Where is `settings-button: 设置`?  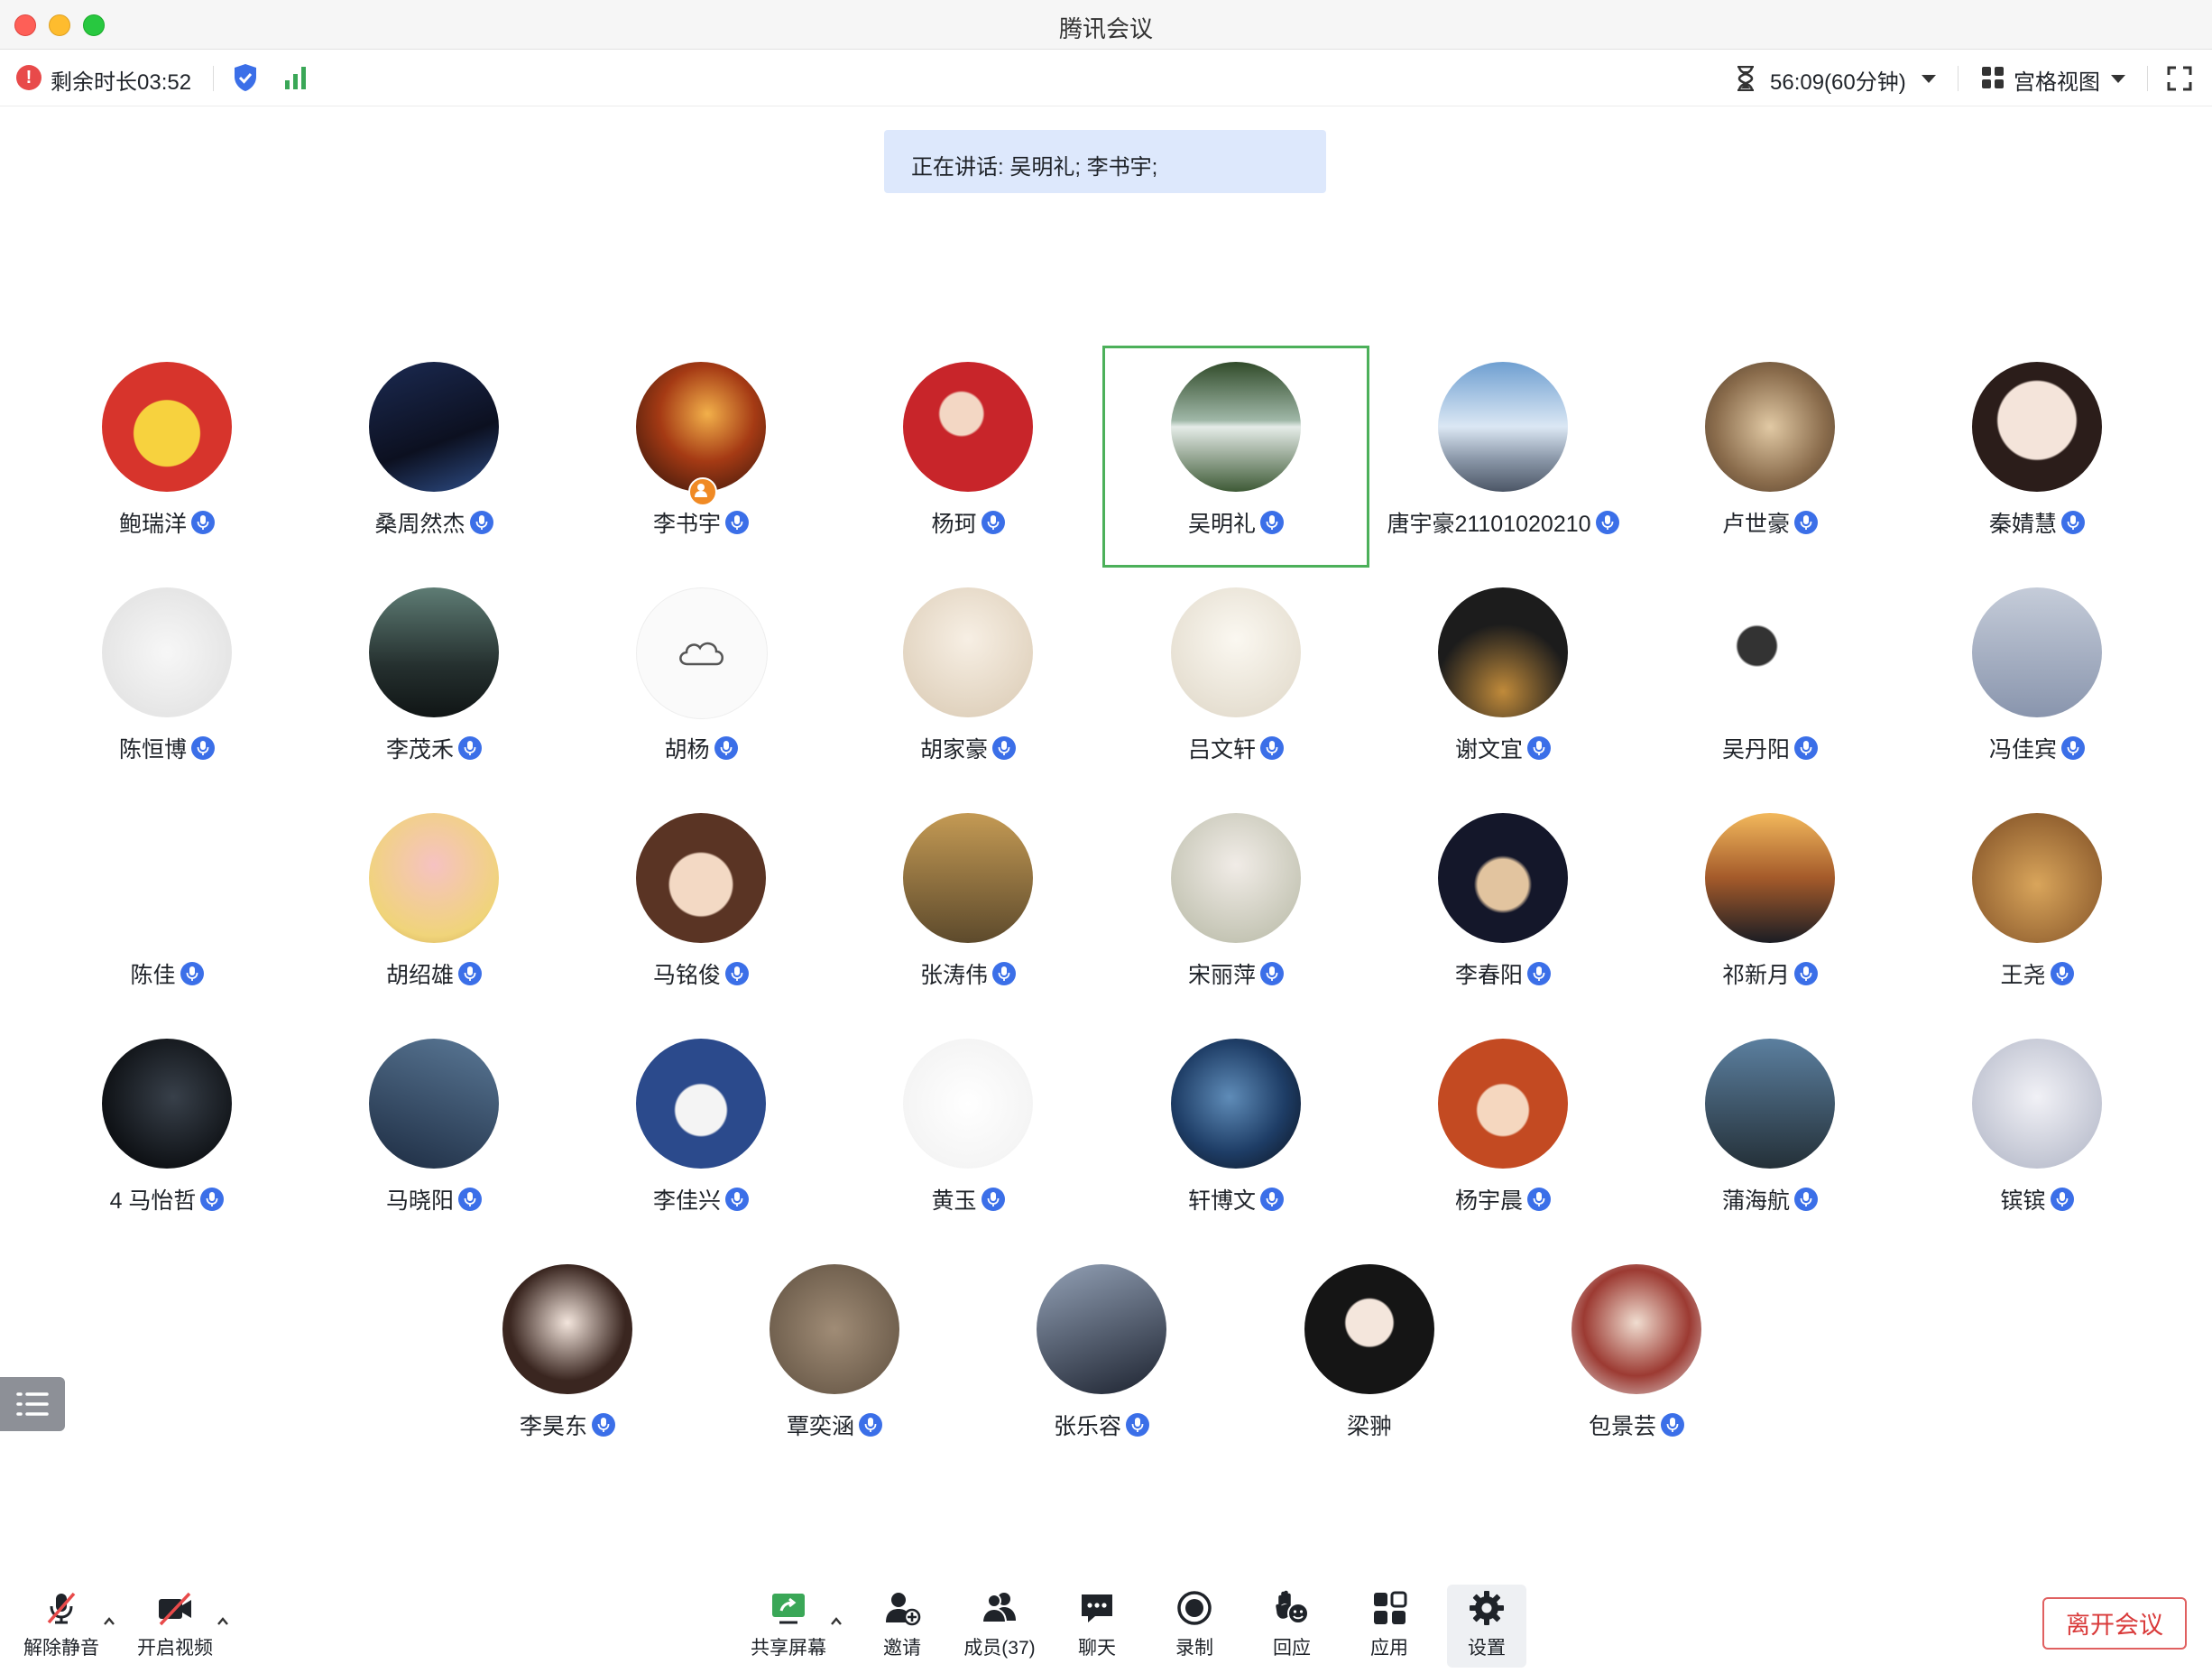
settings-button: 设置 is located at coordinates (1486, 1627).